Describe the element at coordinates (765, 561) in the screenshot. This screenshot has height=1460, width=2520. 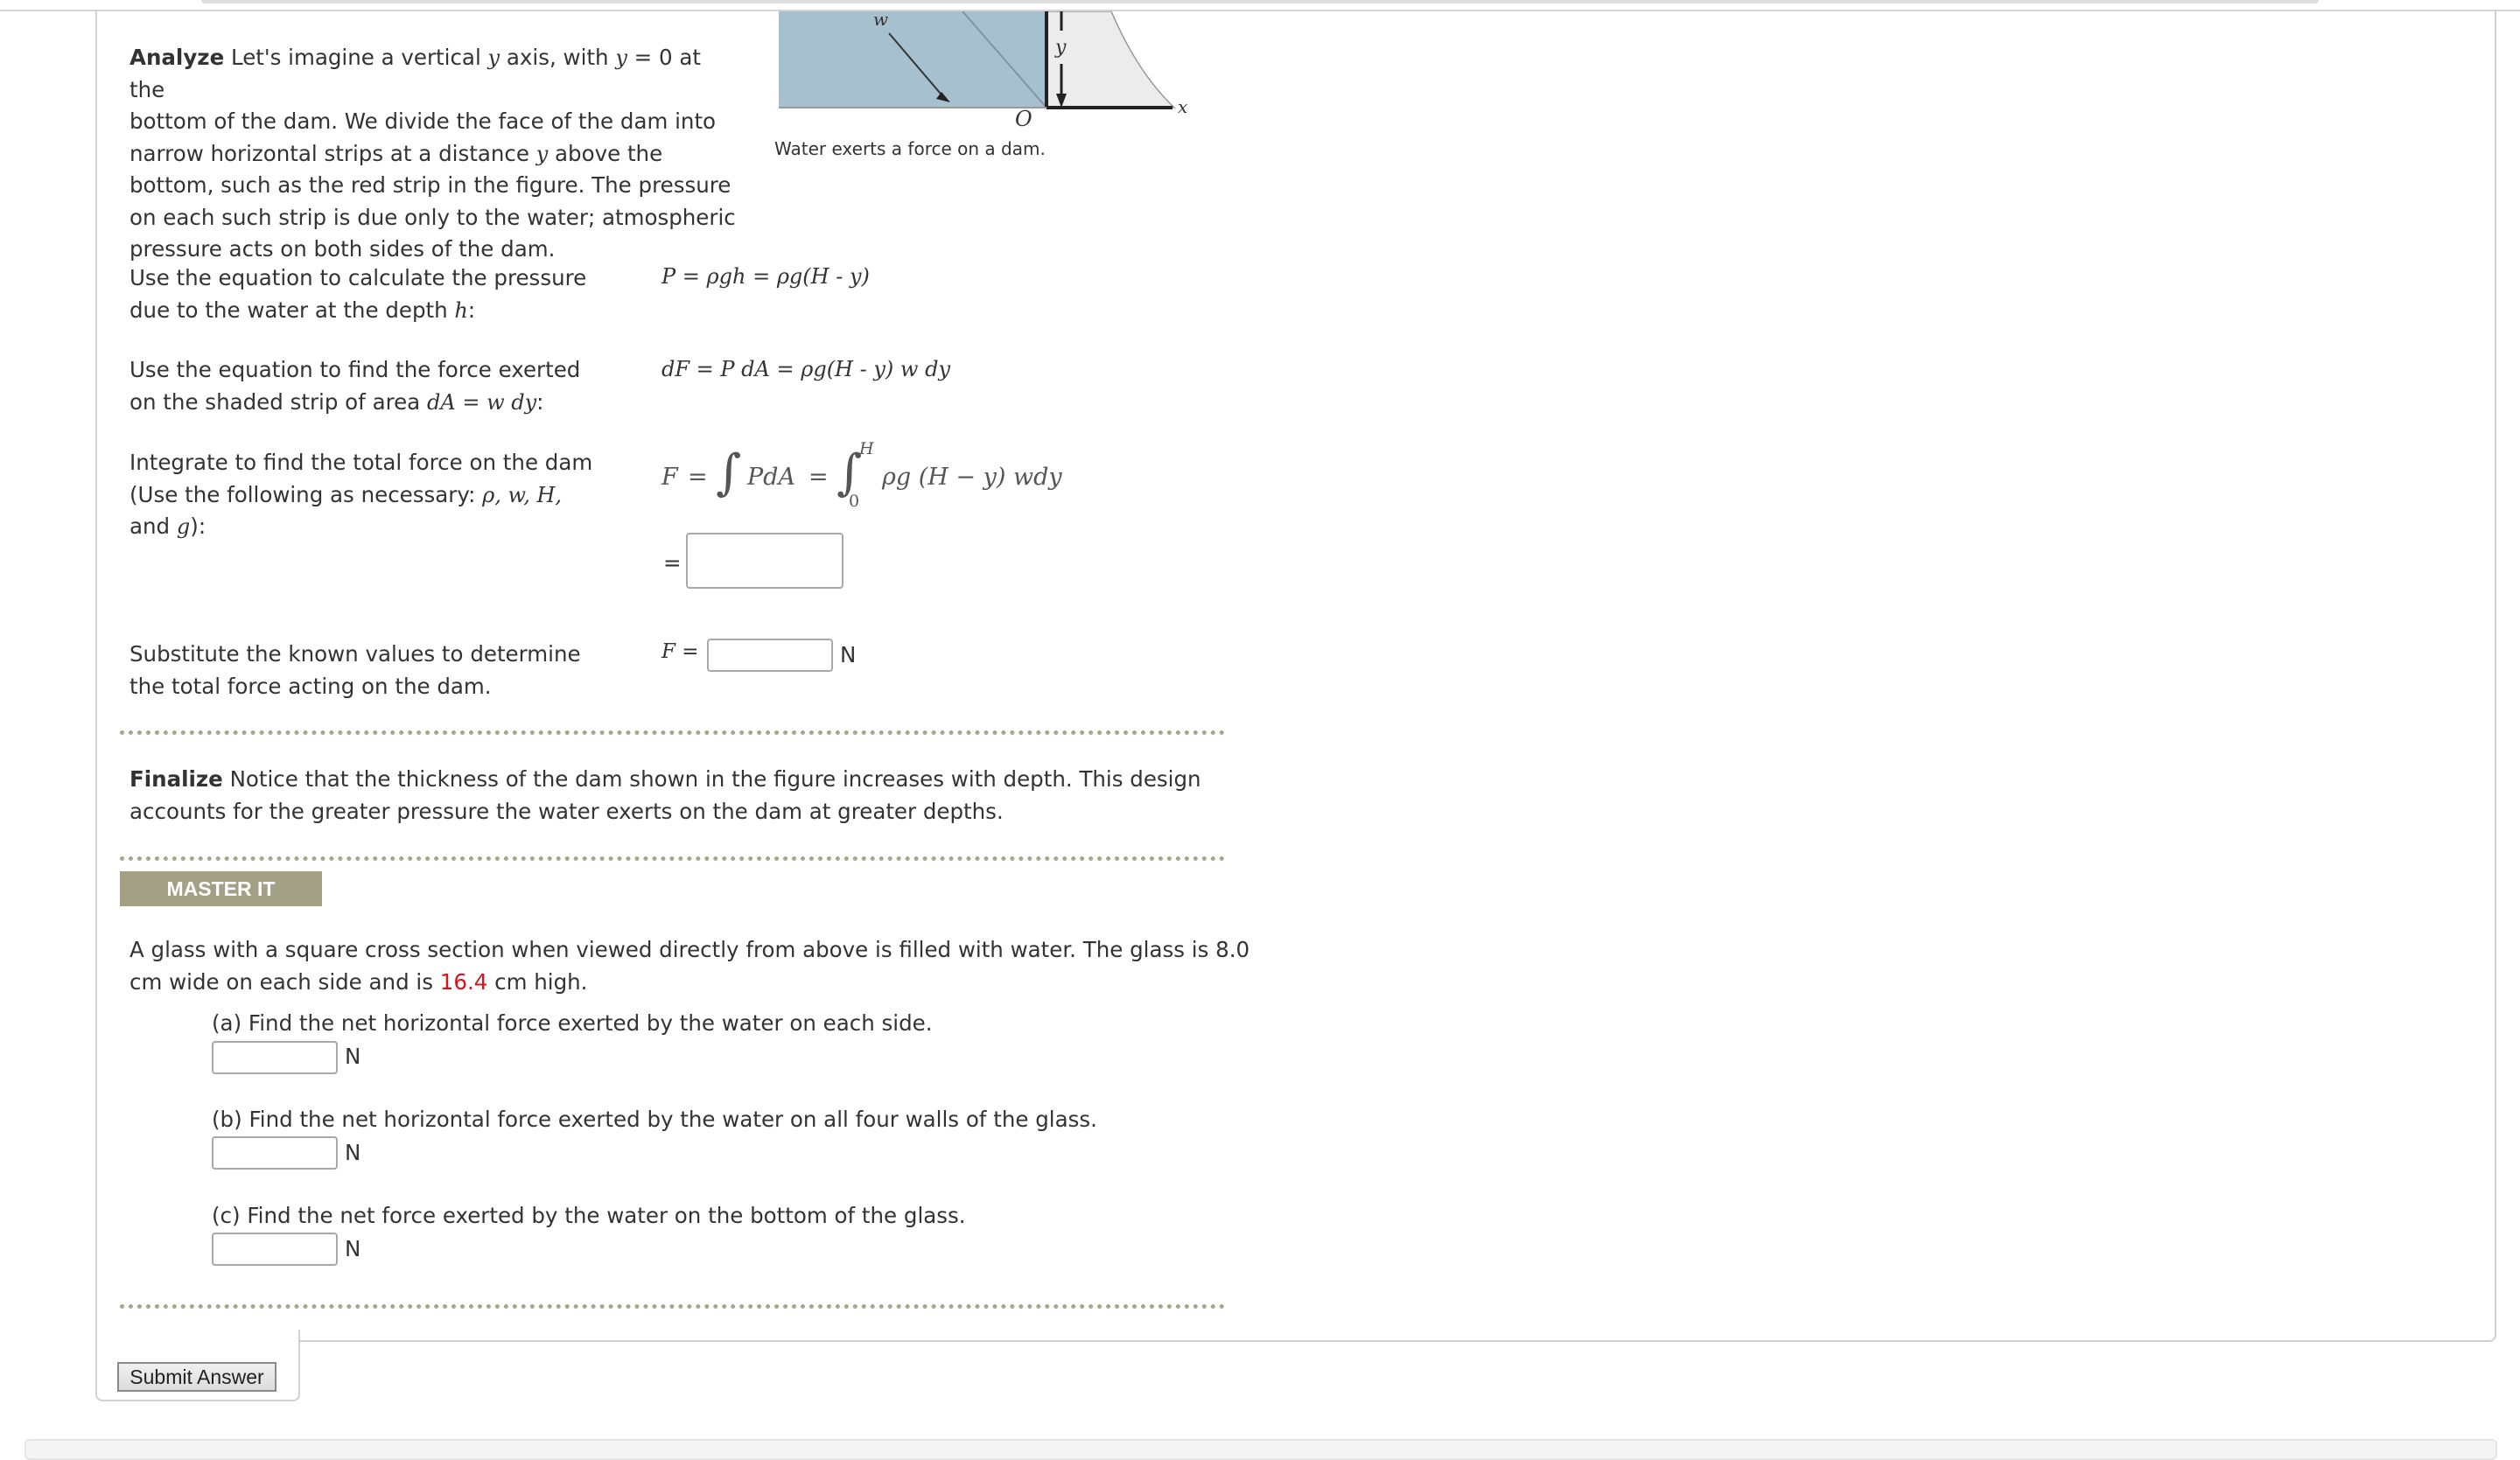
I see `integral-answer-input` at that location.